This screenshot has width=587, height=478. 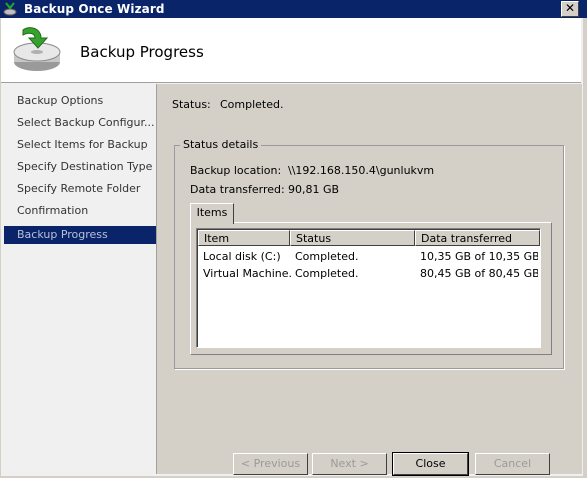 I want to click on status-details-legend: Status details, so click(x=221, y=144).